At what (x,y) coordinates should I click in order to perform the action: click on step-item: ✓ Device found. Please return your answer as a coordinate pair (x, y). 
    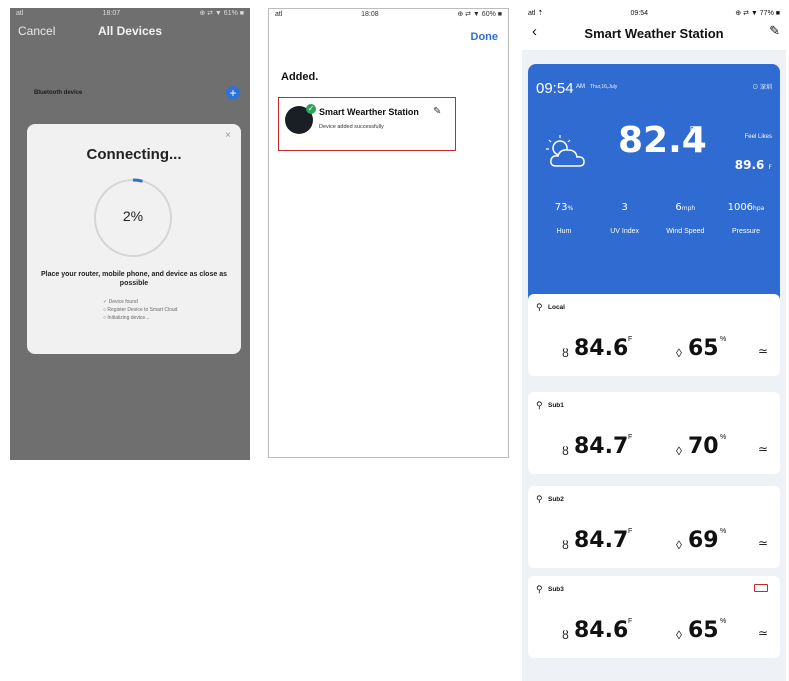
    Looking at the image, I should click on (120, 302).